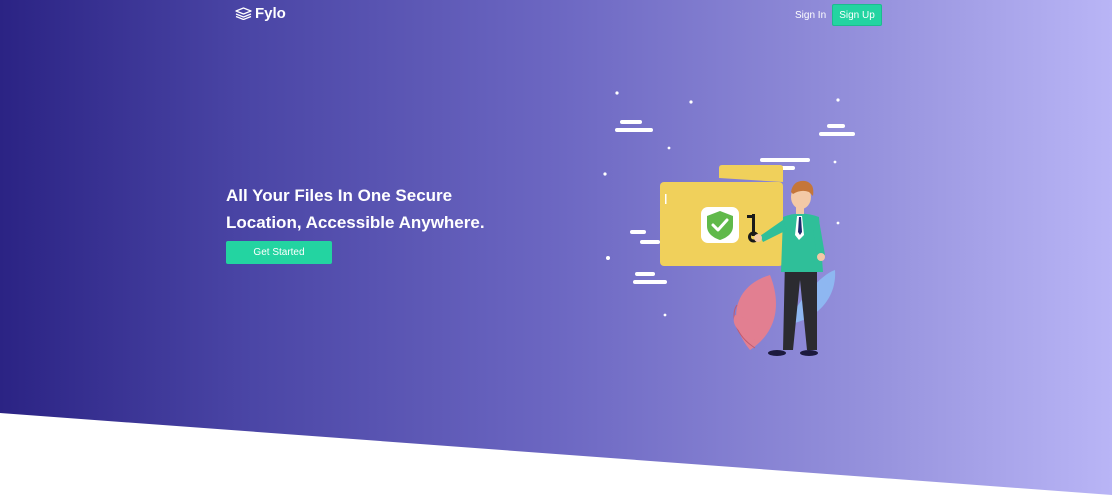  I want to click on shield-check-icon, so click(720, 225).